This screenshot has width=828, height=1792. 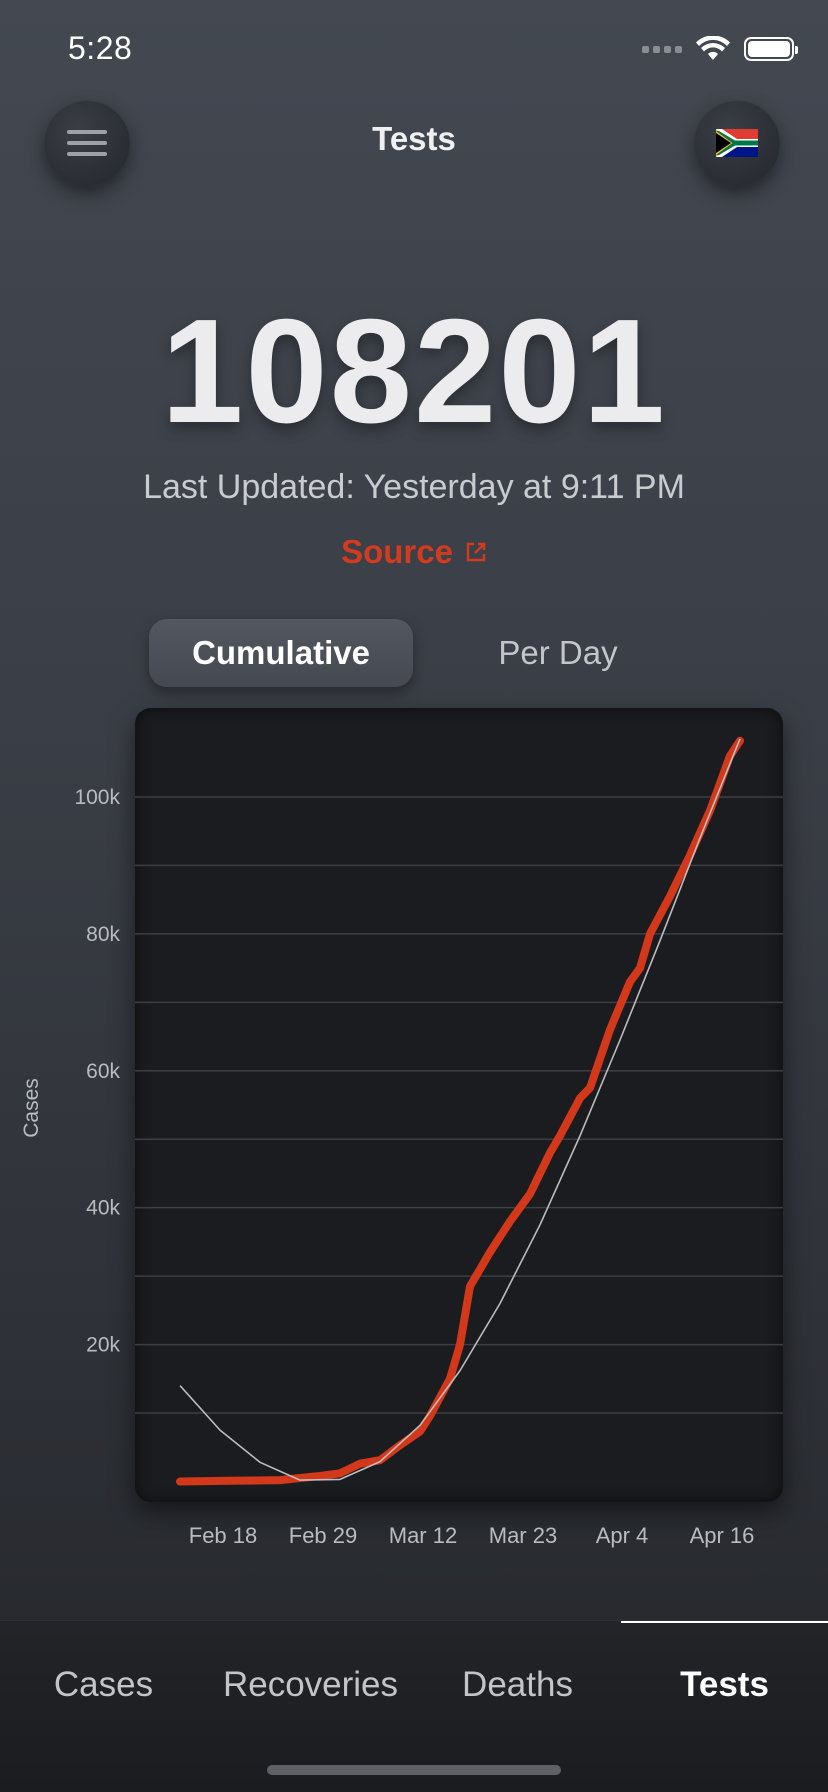 What do you see at coordinates (103, 1208) in the screenshot?
I see `y-tick-label: 40k` at bounding box center [103, 1208].